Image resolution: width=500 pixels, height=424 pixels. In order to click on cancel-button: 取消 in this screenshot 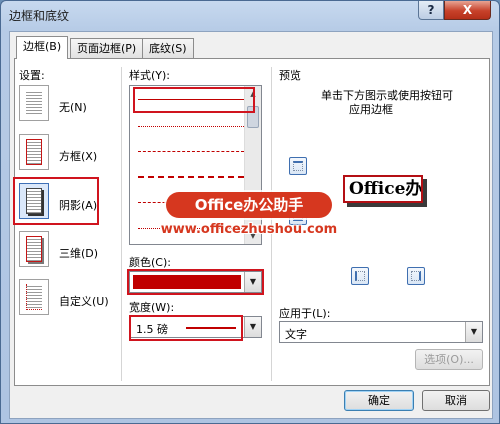, I will do `click(456, 400)`.